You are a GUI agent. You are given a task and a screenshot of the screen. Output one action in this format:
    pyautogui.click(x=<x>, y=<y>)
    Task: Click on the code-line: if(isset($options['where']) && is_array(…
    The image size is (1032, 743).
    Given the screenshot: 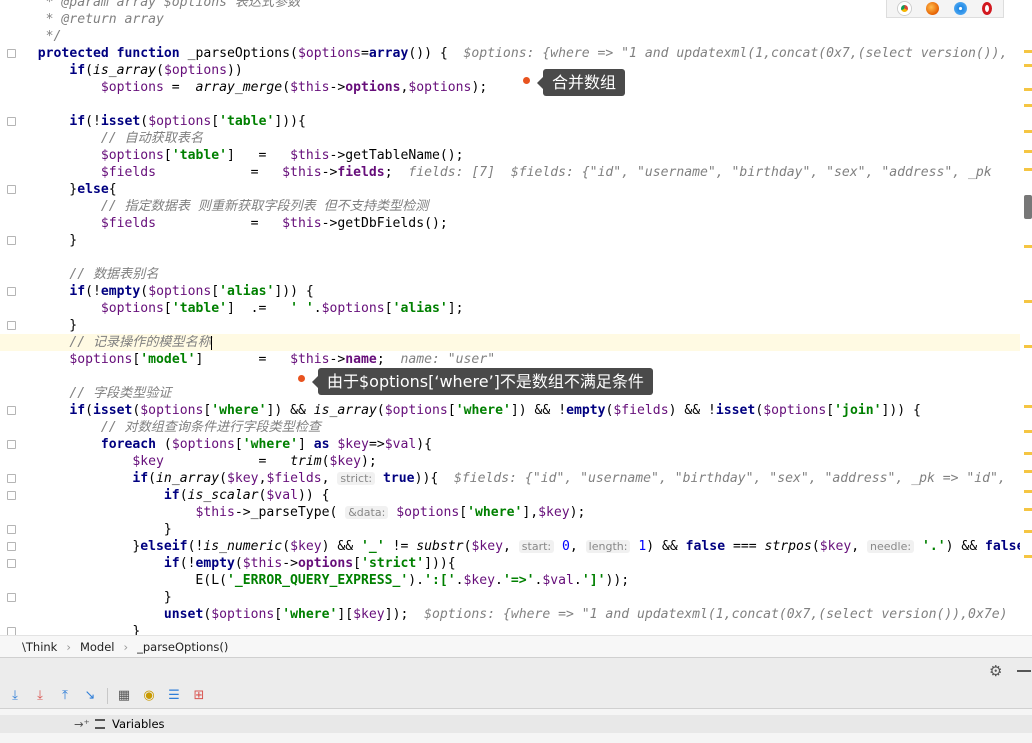 What is the action you would take?
    pyautogui.click(x=460, y=410)
    